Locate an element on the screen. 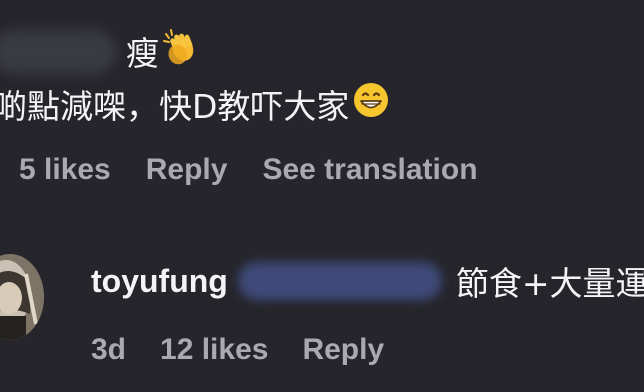  comment-actions: 5 likes Reply See translation is located at coordinates (266, 170).